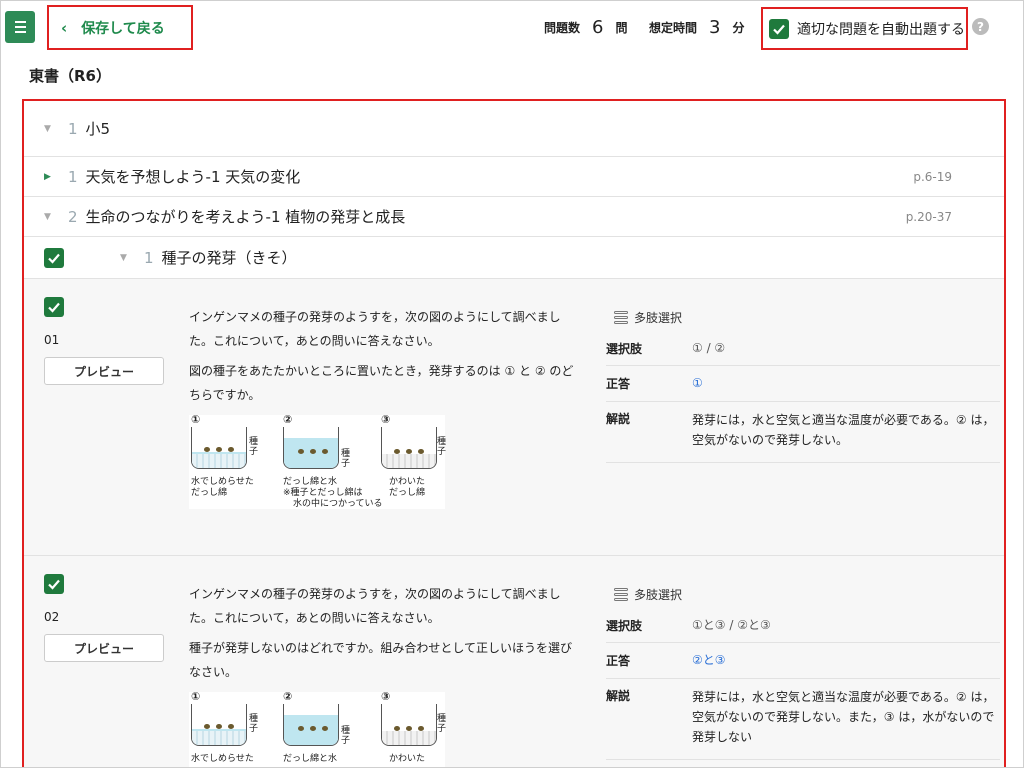 This screenshot has height=768, width=1024. What do you see at coordinates (928, 216) in the screenshot?
I see `unit-pages: p.20-37` at bounding box center [928, 216].